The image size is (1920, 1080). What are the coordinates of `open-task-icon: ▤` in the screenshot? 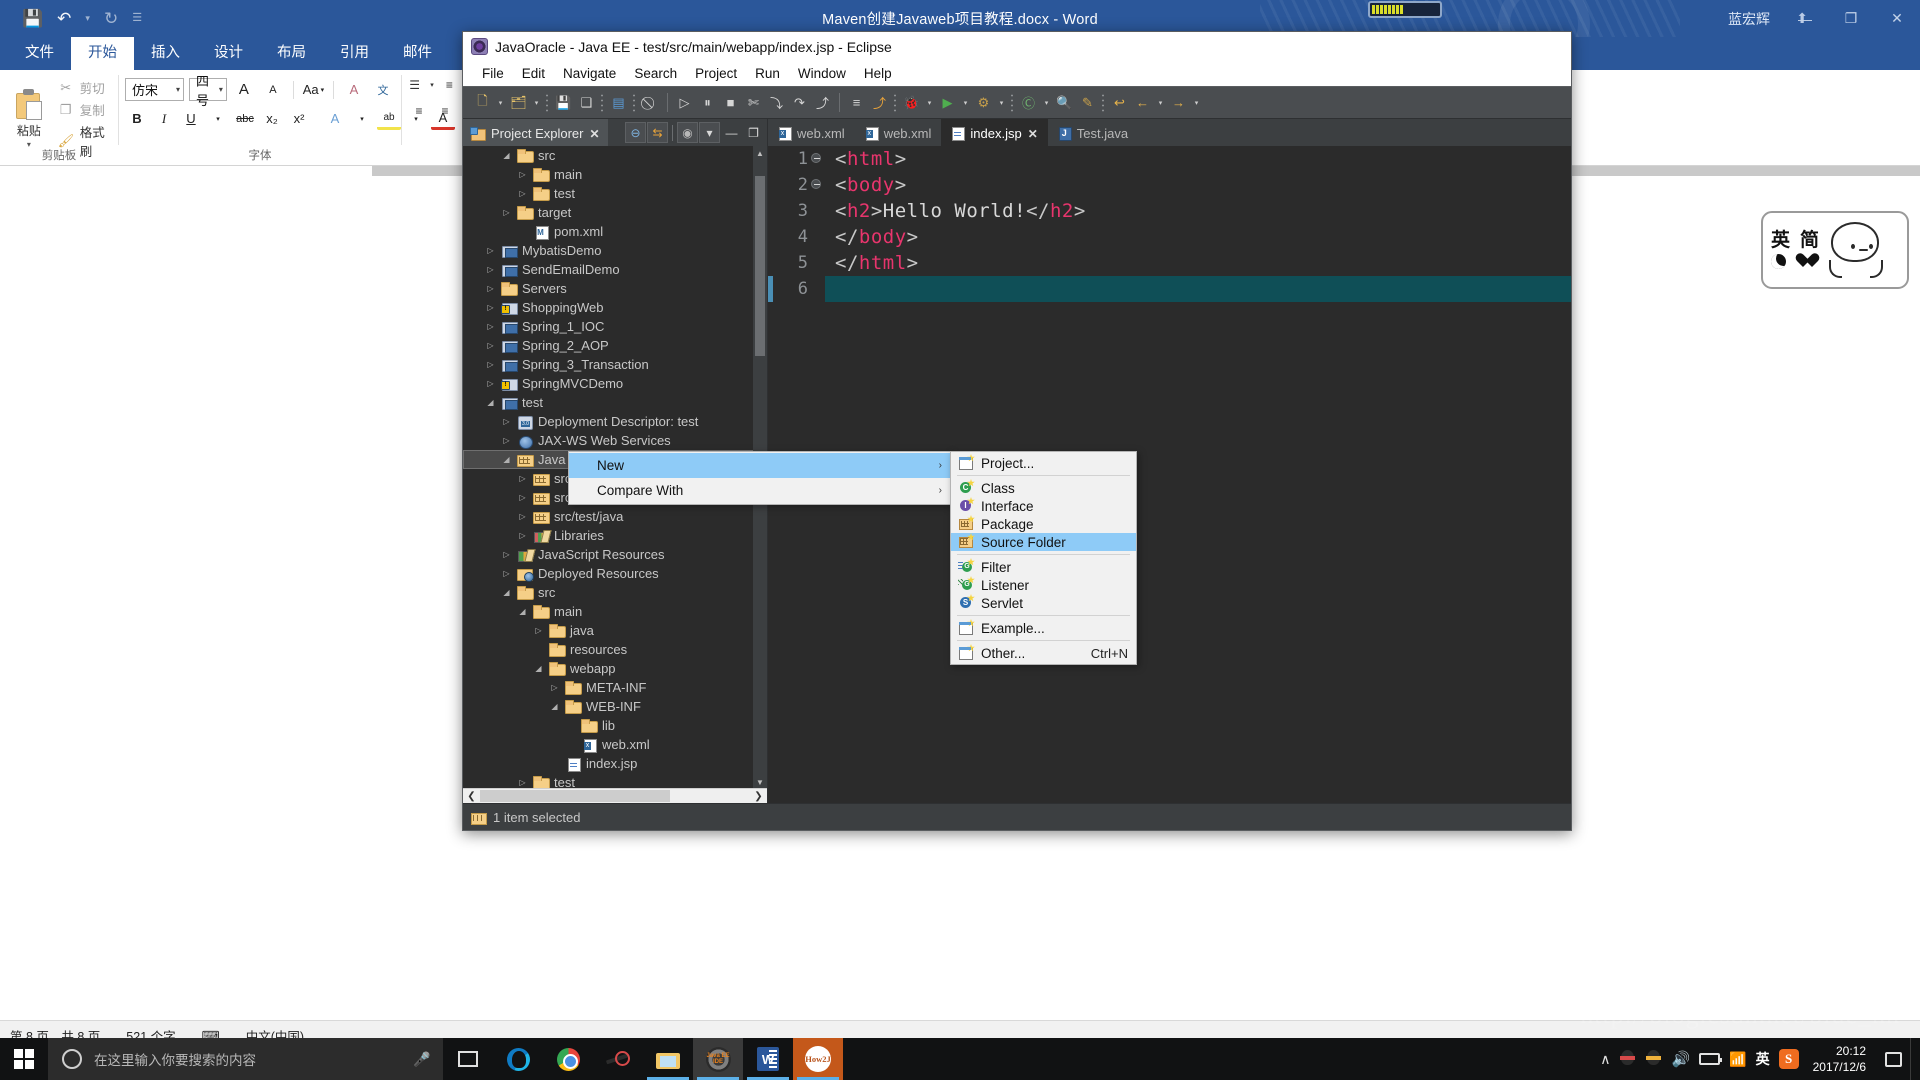 It's located at (618, 102).